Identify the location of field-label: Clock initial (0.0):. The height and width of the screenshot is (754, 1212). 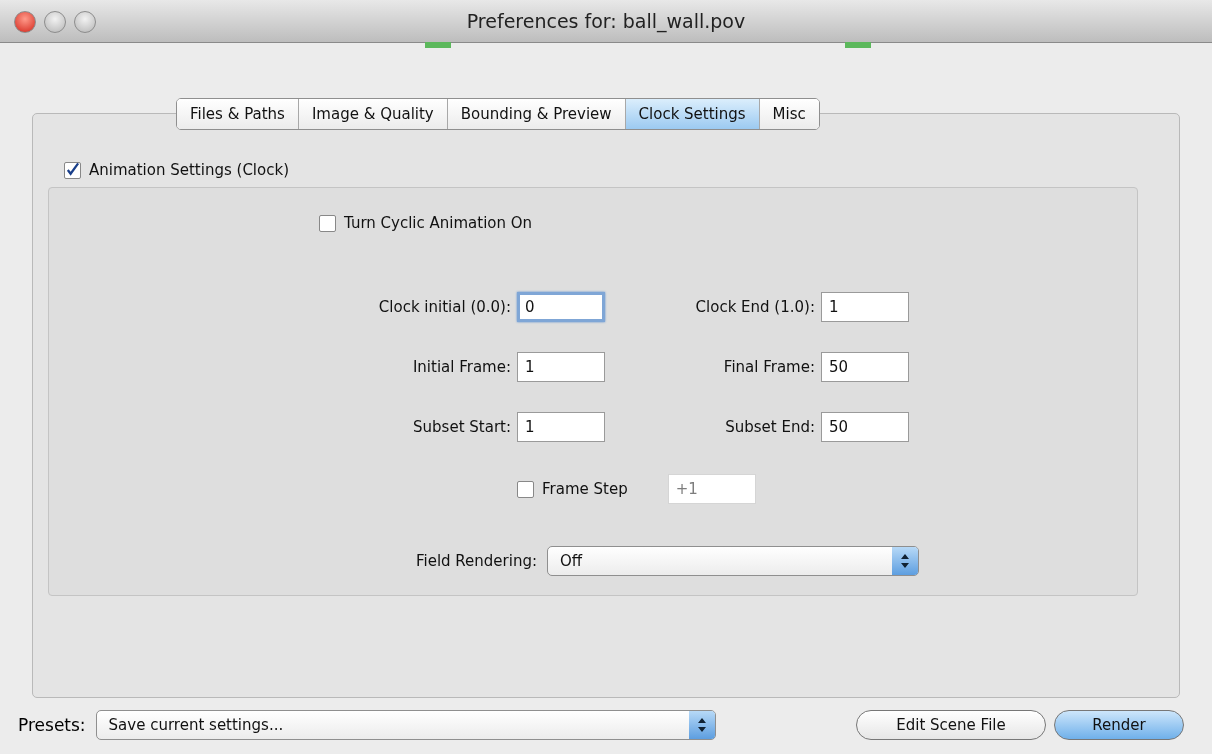
(444, 307).